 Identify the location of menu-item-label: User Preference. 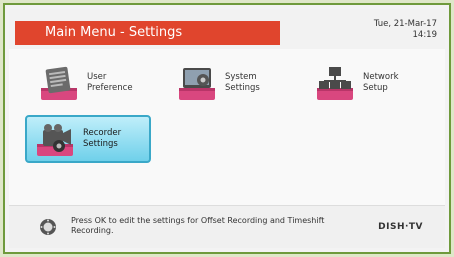
(110, 82).